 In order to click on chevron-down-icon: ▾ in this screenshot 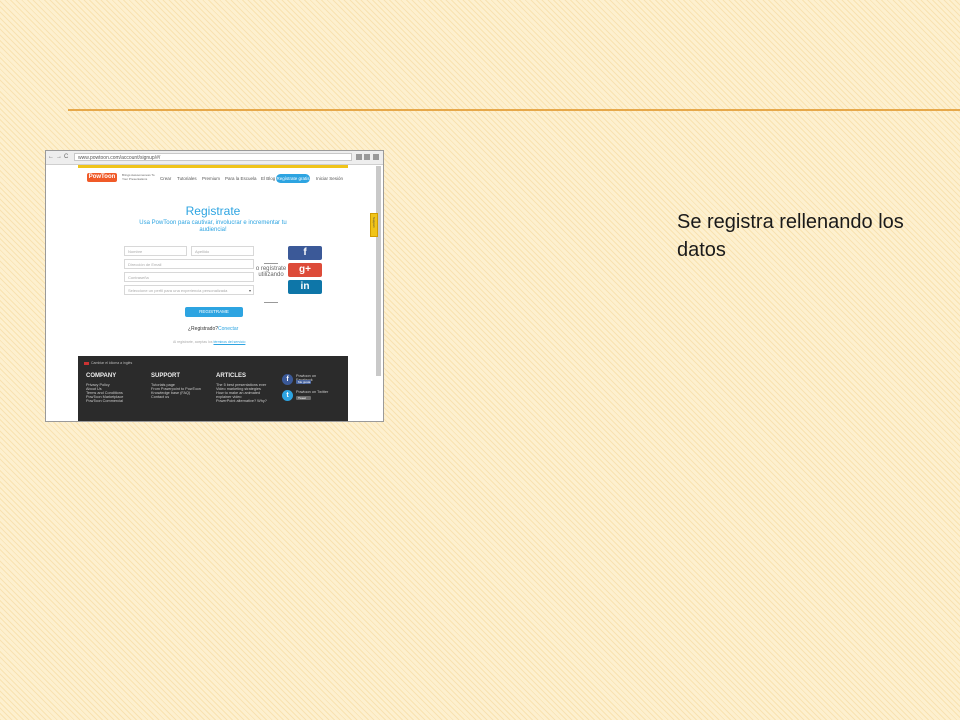, I will do `click(249, 290)`.